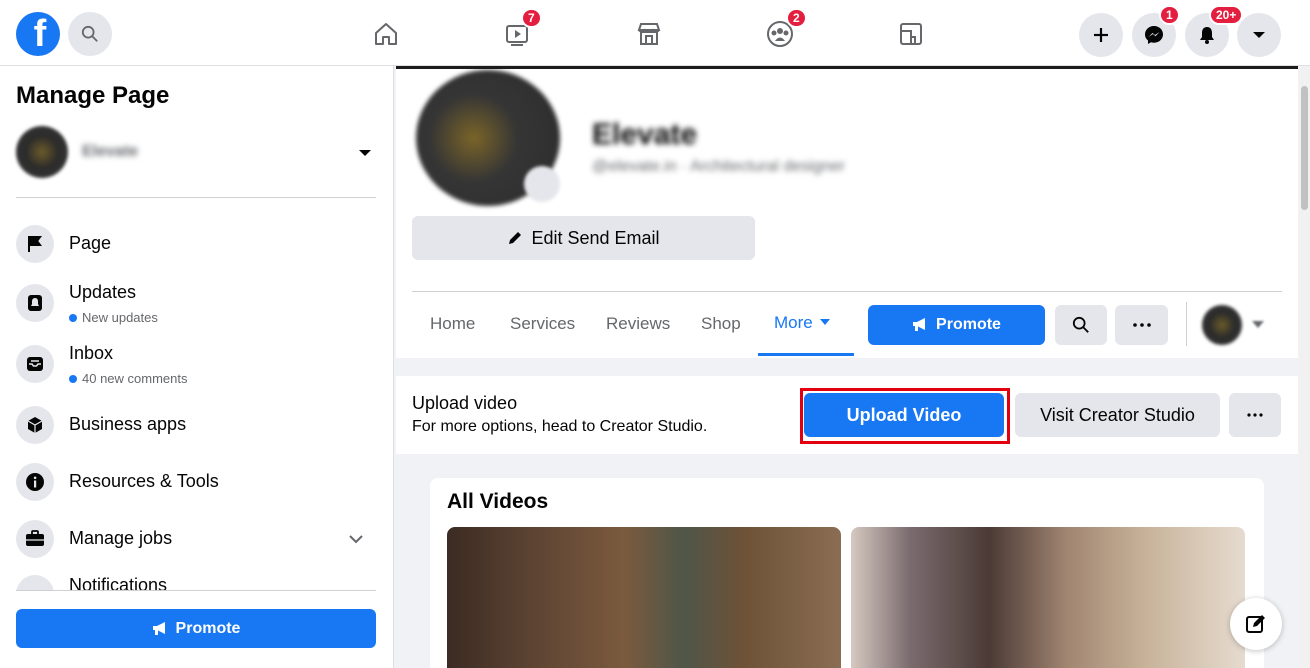 The height and width of the screenshot is (668, 1310). What do you see at coordinates (196, 539) in the screenshot?
I see `sidebar-item-manage-jobs: Manage jobs` at bounding box center [196, 539].